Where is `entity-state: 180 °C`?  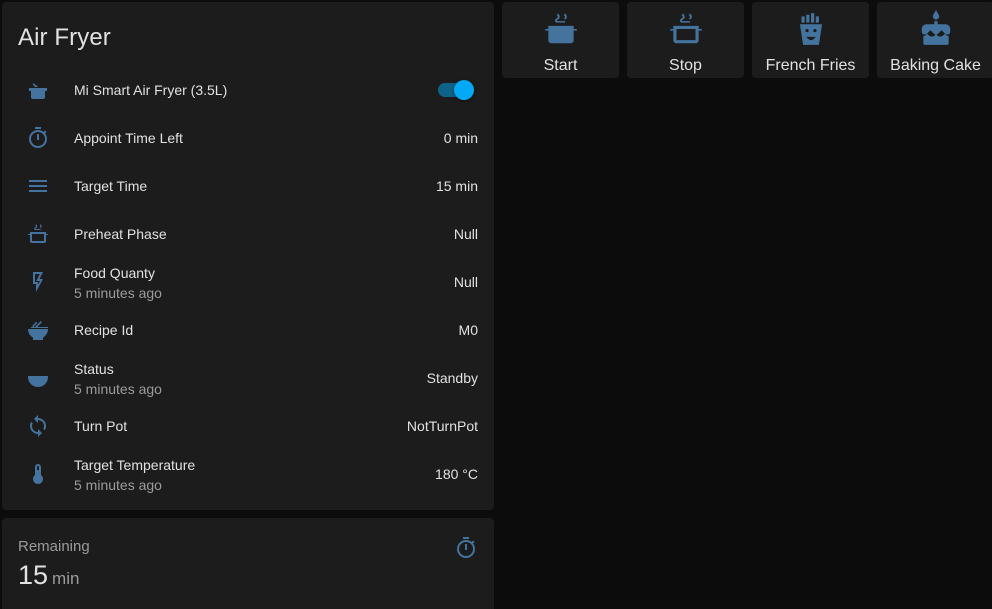
entity-state: 180 °C is located at coordinates (456, 474).